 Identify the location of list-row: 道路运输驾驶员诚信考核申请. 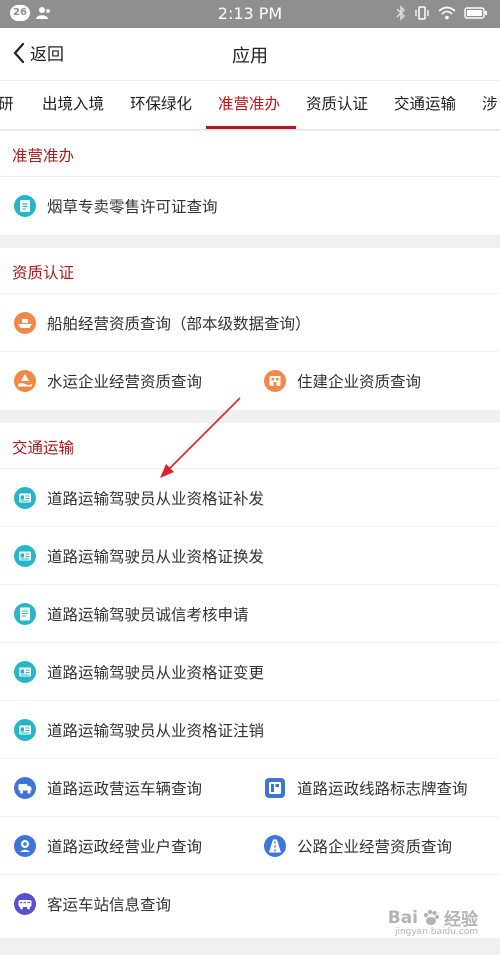
(250, 614).